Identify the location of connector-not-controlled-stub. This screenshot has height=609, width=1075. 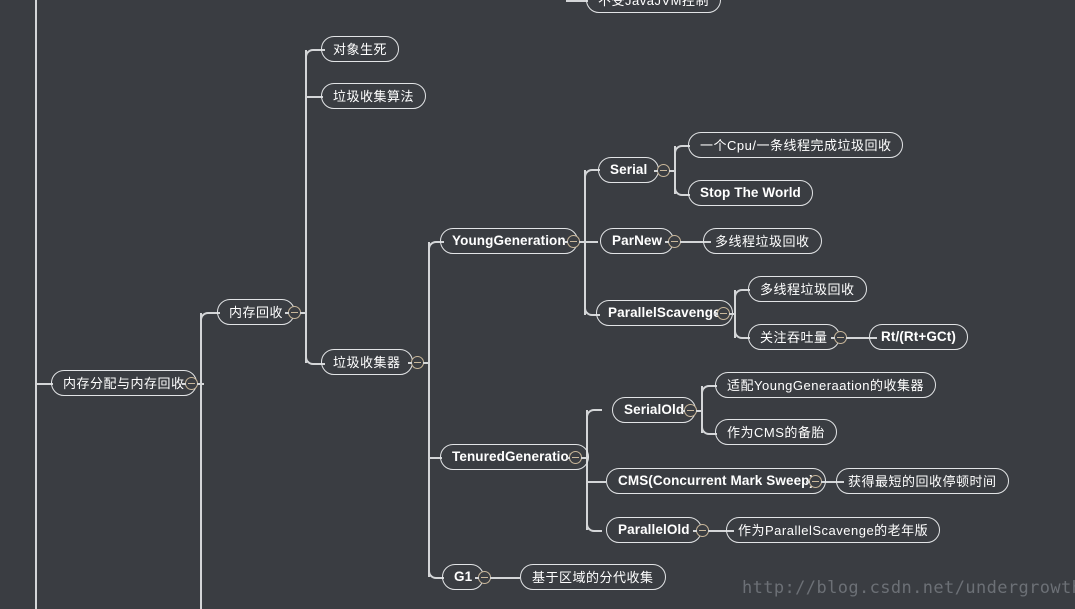
(577, 1).